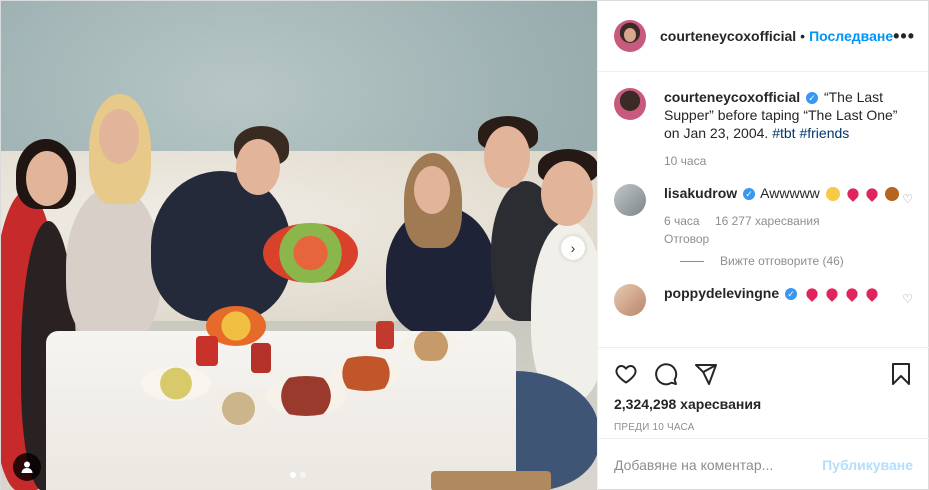 The image size is (929, 490). What do you see at coordinates (824, 133) in the screenshot?
I see `hashtag-link: #friends` at bounding box center [824, 133].